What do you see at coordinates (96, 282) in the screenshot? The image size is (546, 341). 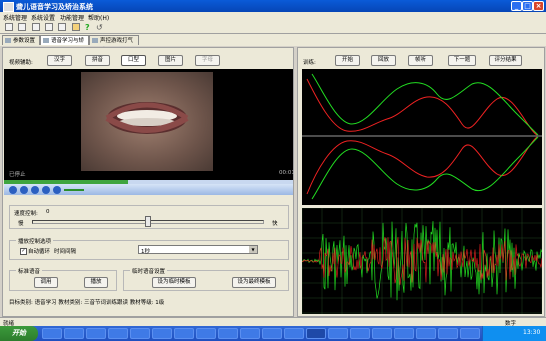 I see `play-standard-button: 播放` at bounding box center [96, 282].